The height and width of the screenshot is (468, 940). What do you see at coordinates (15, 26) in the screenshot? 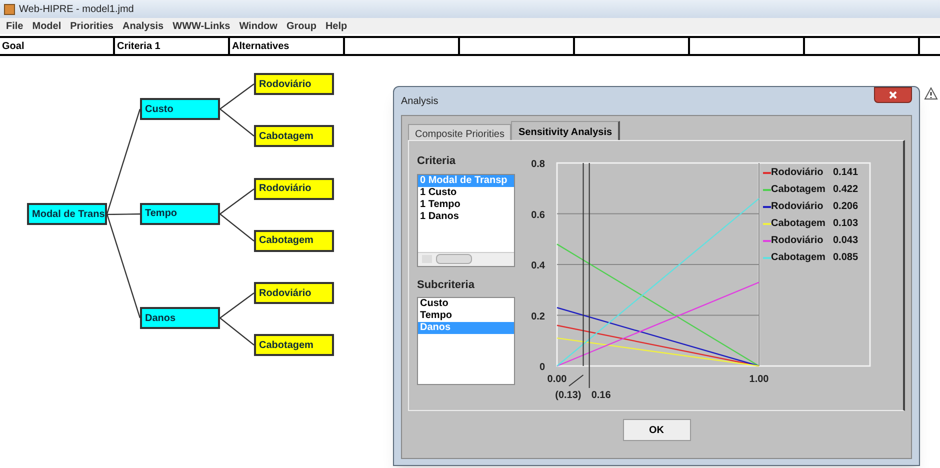
I see `menu-item: File` at bounding box center [15, 26].